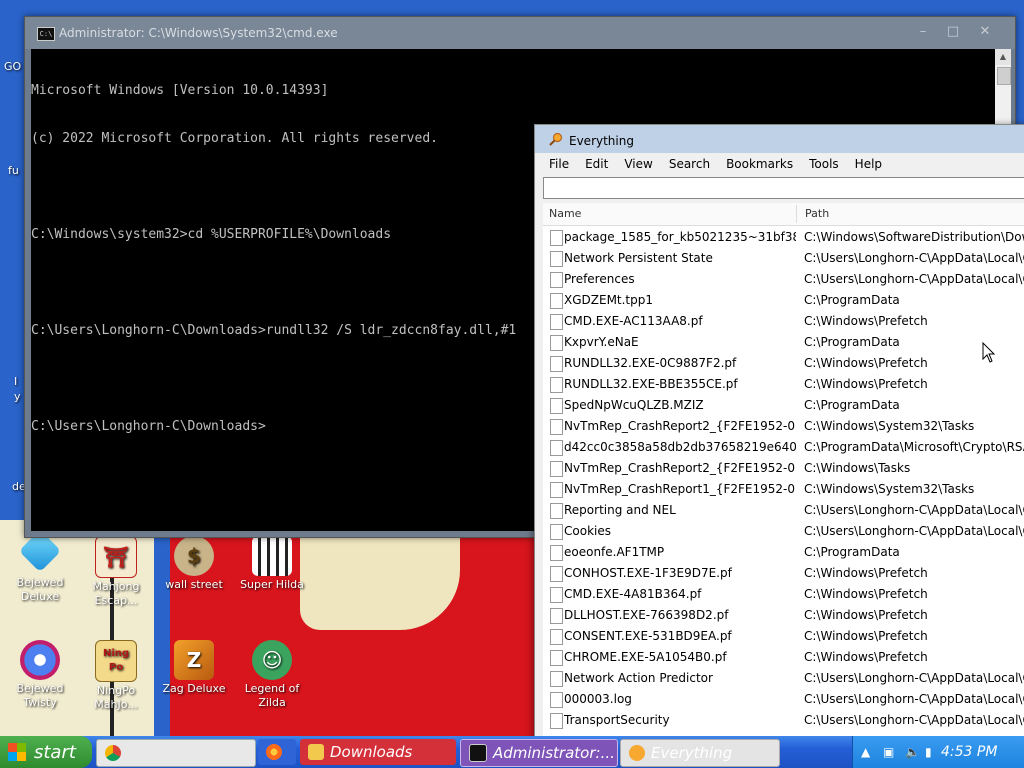 This screenshot has width=1024, height=768. What do you see at coordinates (783, 594) in the screenshot?
I see `result-row: CMD.EXE-4A81B364.pf C:\Windows\Prefetch` at bounding box center [783, 594].